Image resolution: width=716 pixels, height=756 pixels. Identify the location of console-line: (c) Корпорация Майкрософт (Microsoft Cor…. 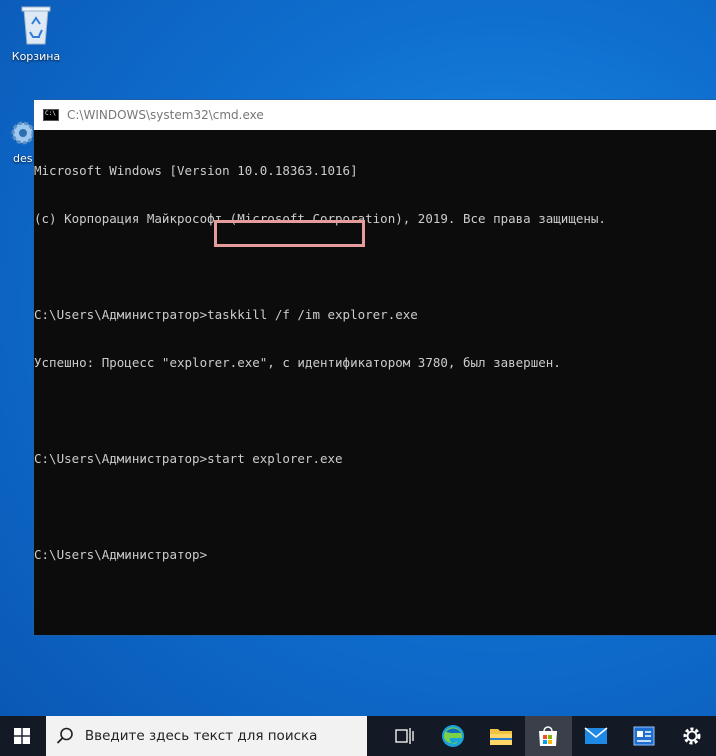
(320, 218).